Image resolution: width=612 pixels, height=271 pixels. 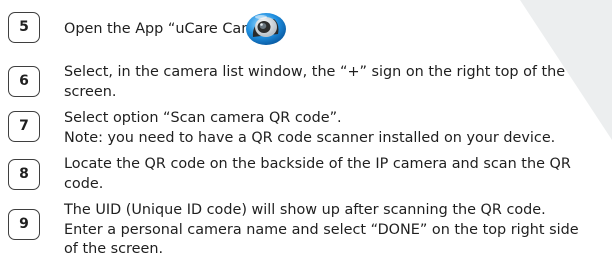 I want to click on step-text-line: Open the App “uCare Cam”., so click(x=166, y=29).